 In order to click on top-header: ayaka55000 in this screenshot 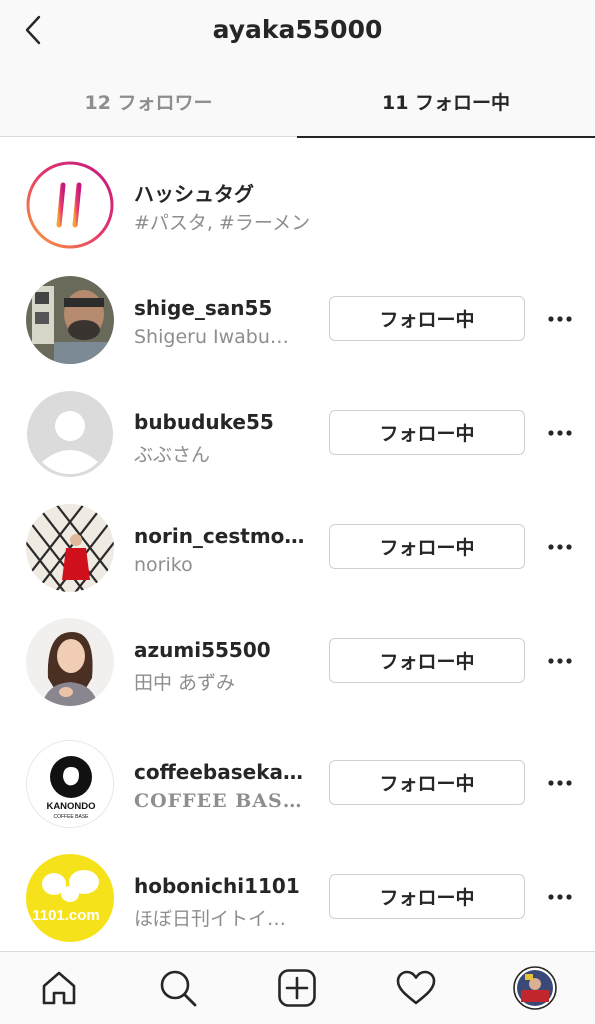, I will do `click(297, 33)`.